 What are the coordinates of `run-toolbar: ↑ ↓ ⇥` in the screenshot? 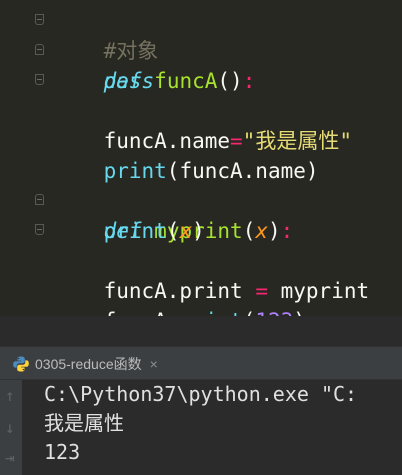 It's located at (11, 427).